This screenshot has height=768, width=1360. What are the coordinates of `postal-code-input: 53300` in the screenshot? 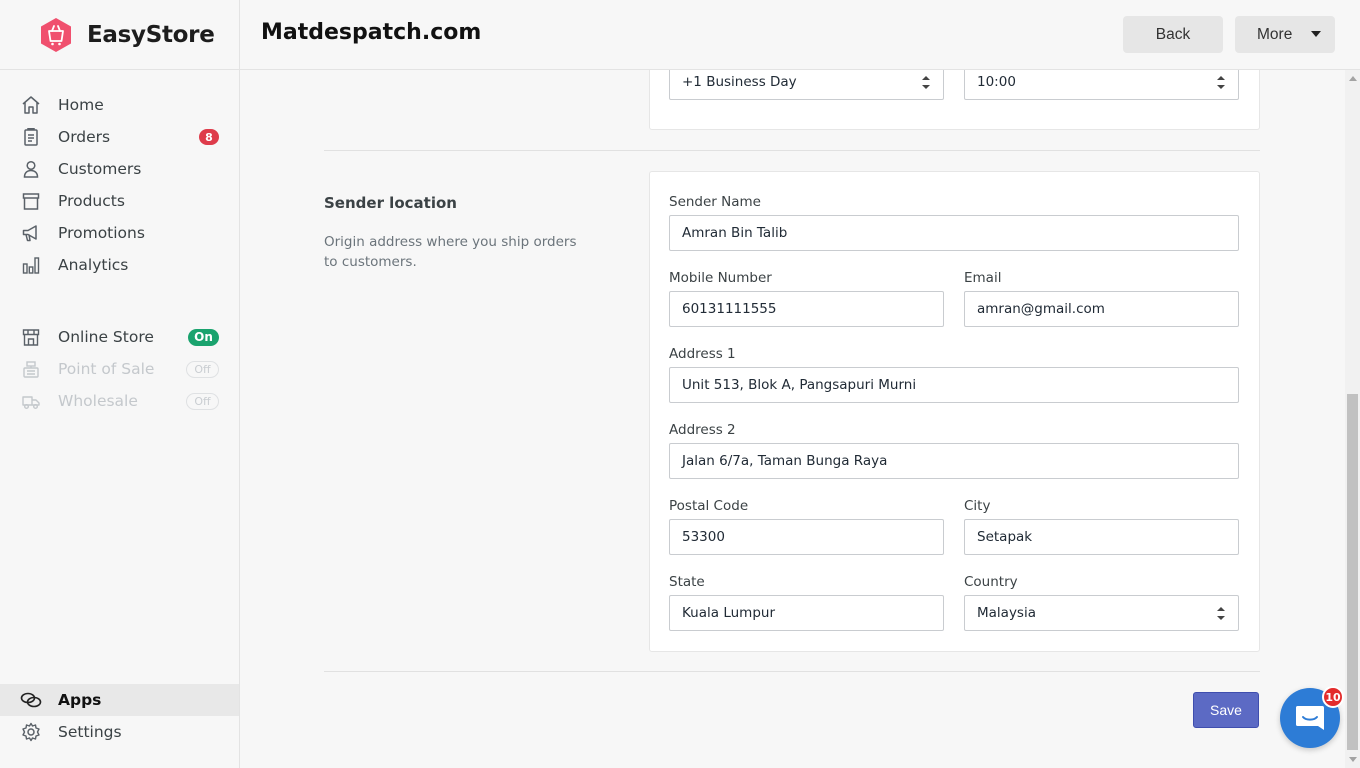 It's located at (806, 537).